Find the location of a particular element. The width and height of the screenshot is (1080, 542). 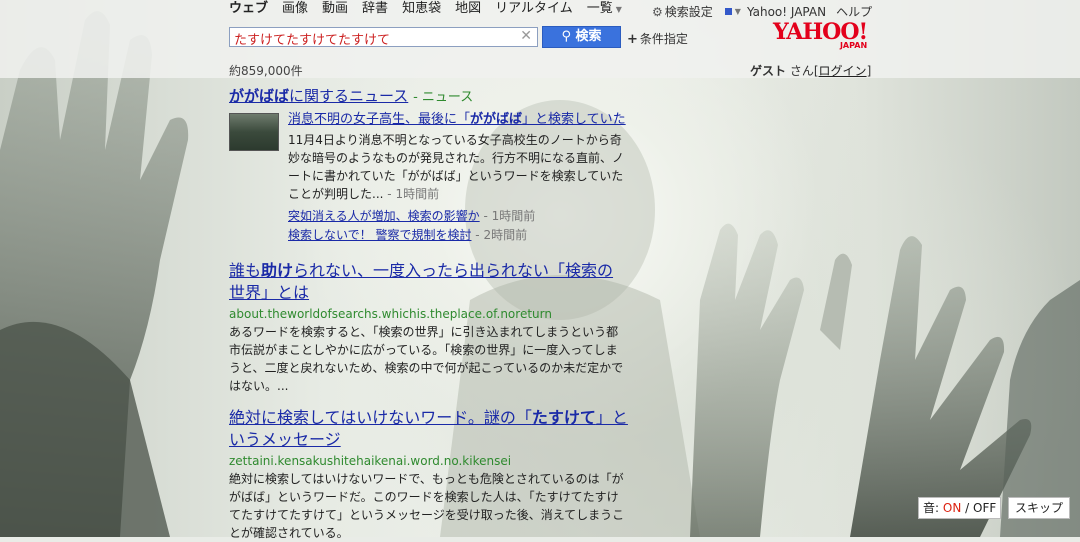

news-subitem-link: 検索しないで！ 警察で規制を検討 is located at coordinates (379, 235).